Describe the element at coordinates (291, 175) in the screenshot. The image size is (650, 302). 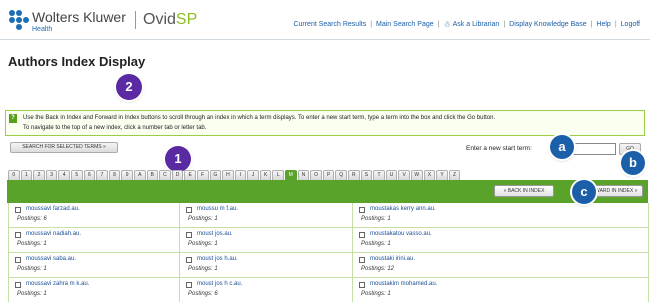
I see `tab-m: M` at that location.